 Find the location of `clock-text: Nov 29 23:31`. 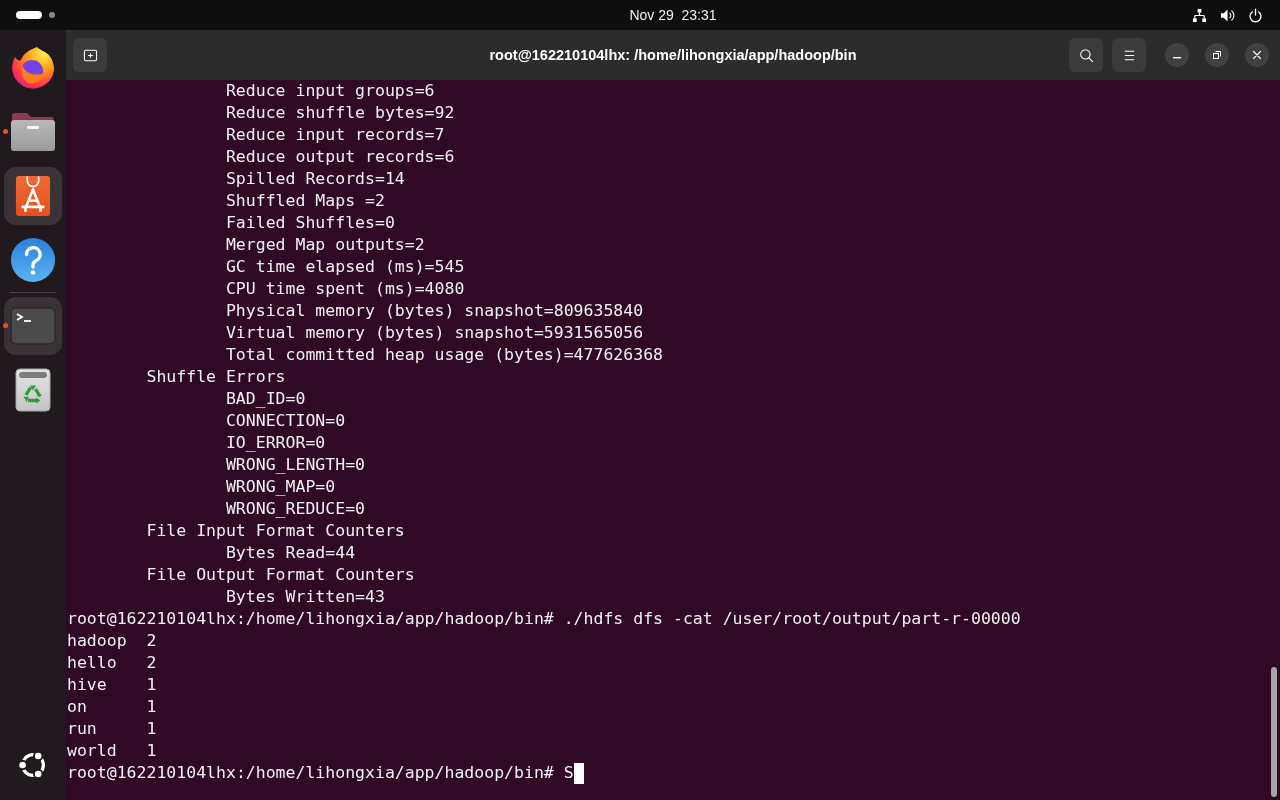

clock-text: Nov 29 23:31 is located at coordinates (673, 15).